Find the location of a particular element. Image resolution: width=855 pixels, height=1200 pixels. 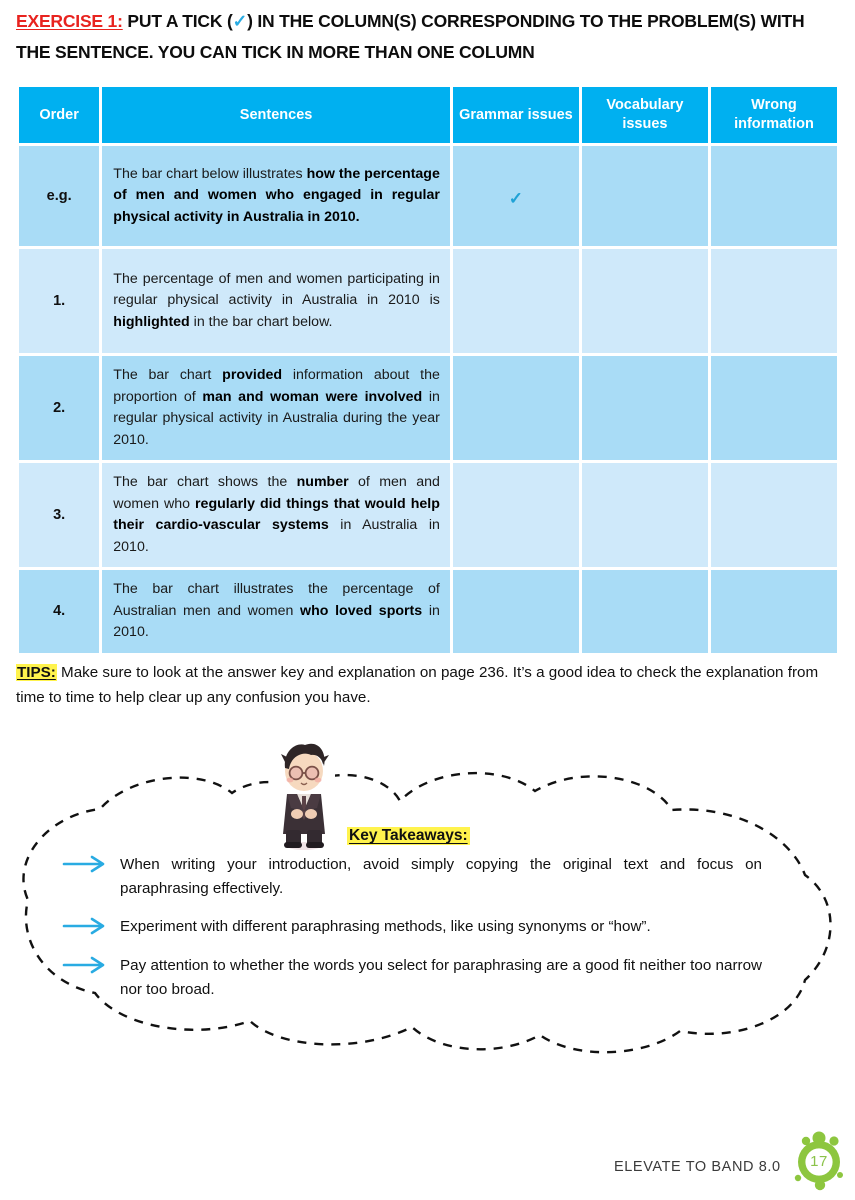

check-icon: ✓ is located at coordinates (516, 198).